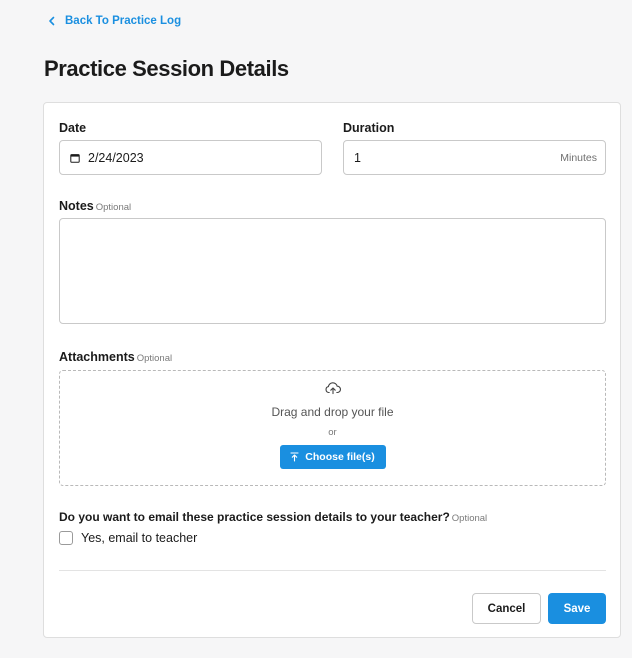 Image resolution: width=632 pixels, height=658 pixels. What do you see at coordinates (332, 432) in the screenshot?
I see `or-separator: or` at bounding box center [332, 432].